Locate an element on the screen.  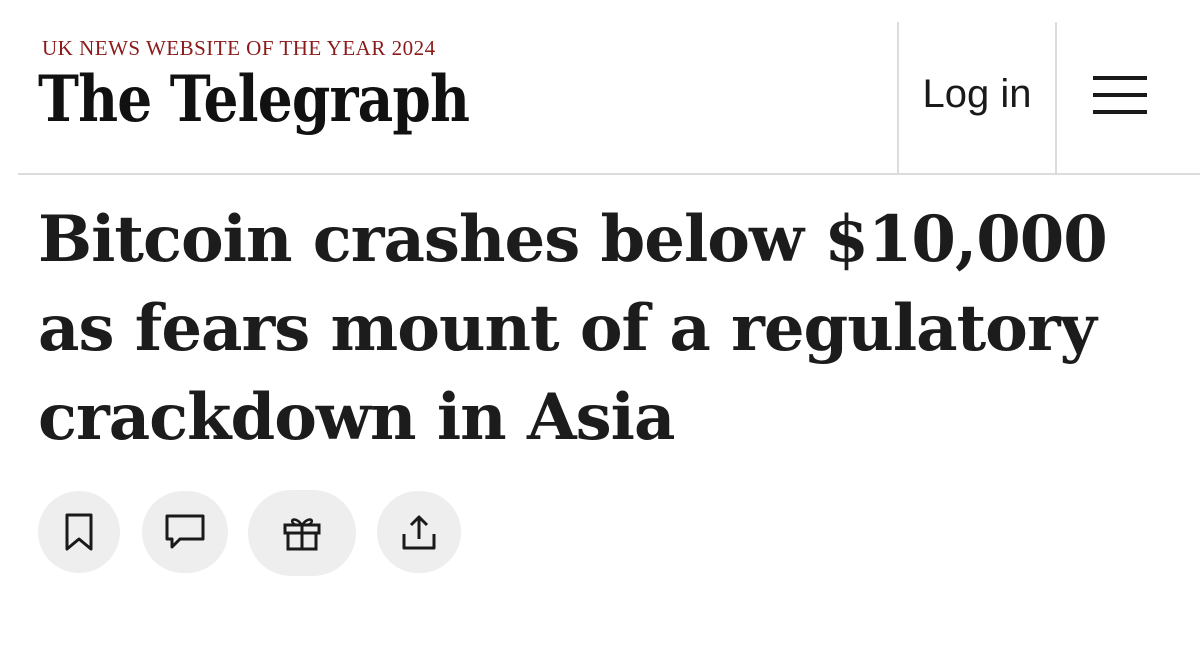
bookmark-button is located at coordinates (79, 532).